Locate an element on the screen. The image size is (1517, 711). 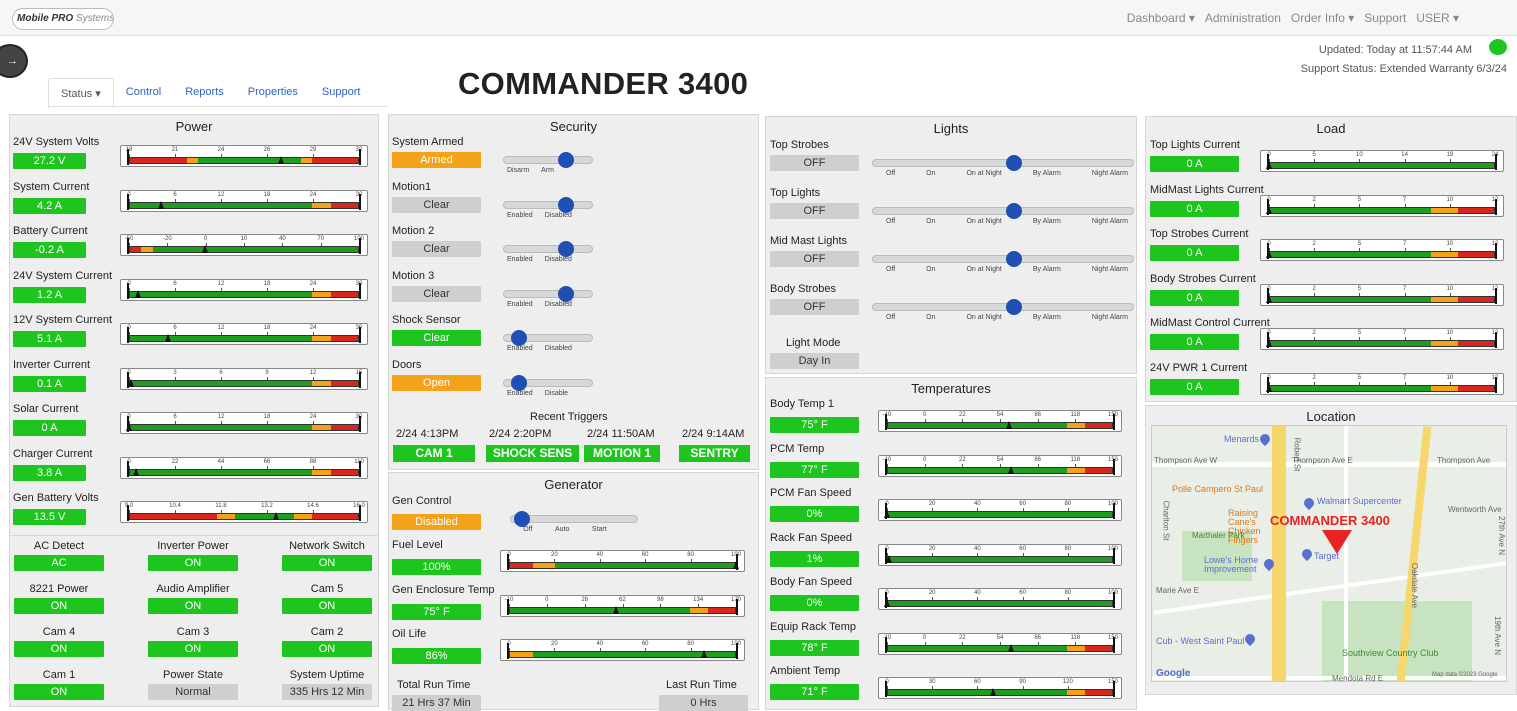
last-run-label: Last Run Time is located at coordinates (701, 685).